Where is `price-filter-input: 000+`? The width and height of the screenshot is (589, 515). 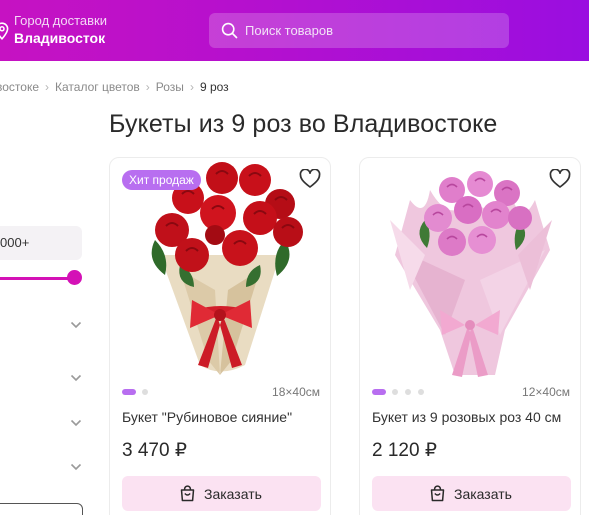
price-filter-input: 000+ is located at coordinates (41, 243).